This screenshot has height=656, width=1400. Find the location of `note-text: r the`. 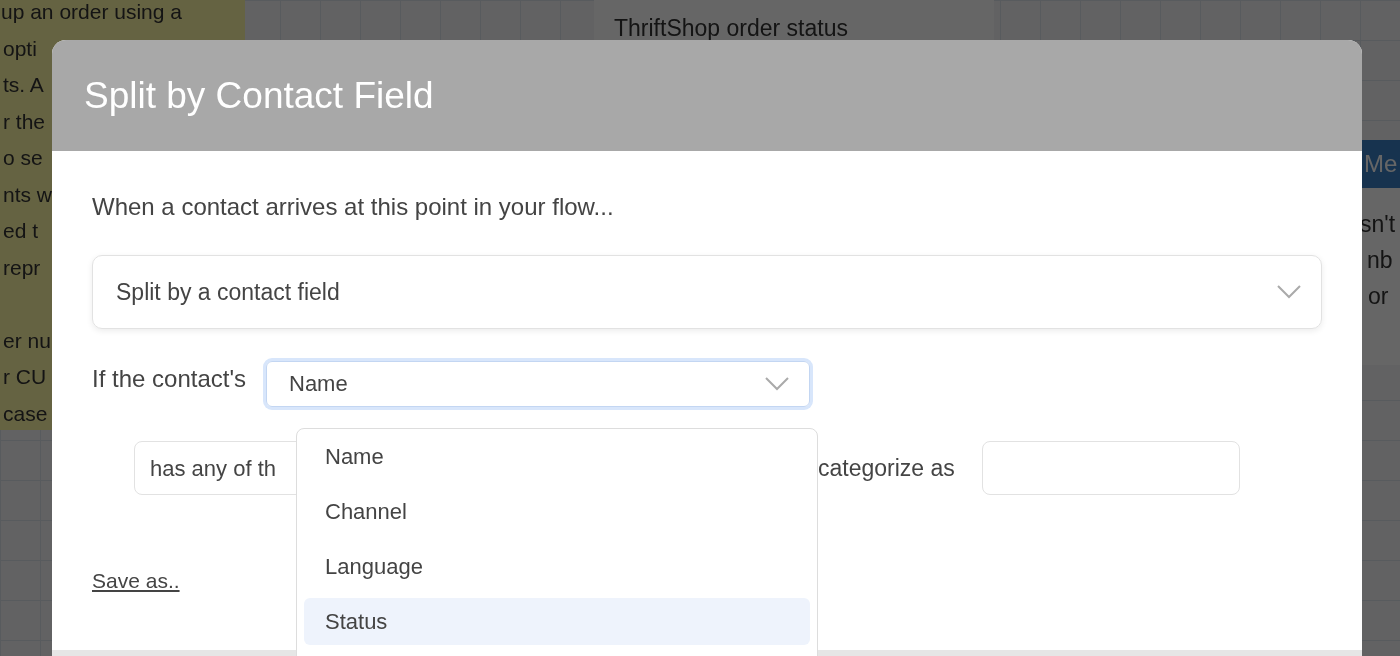

note-text: r the is located at coordinates (24, 121).